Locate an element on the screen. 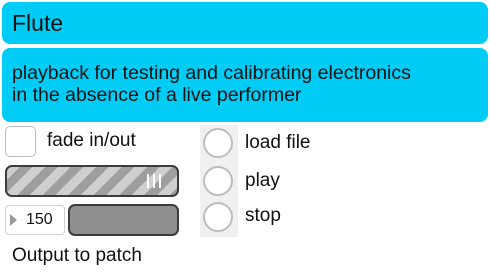  output-label: Output to patch is located at coordinates (77, 255).